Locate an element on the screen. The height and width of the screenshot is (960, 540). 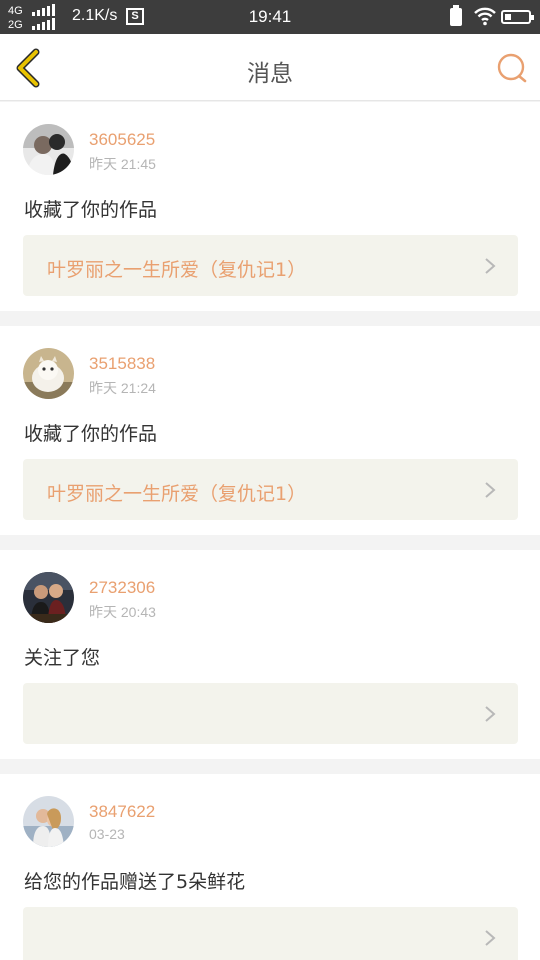
page-title: 消息 is located at coordinates (270, 74).